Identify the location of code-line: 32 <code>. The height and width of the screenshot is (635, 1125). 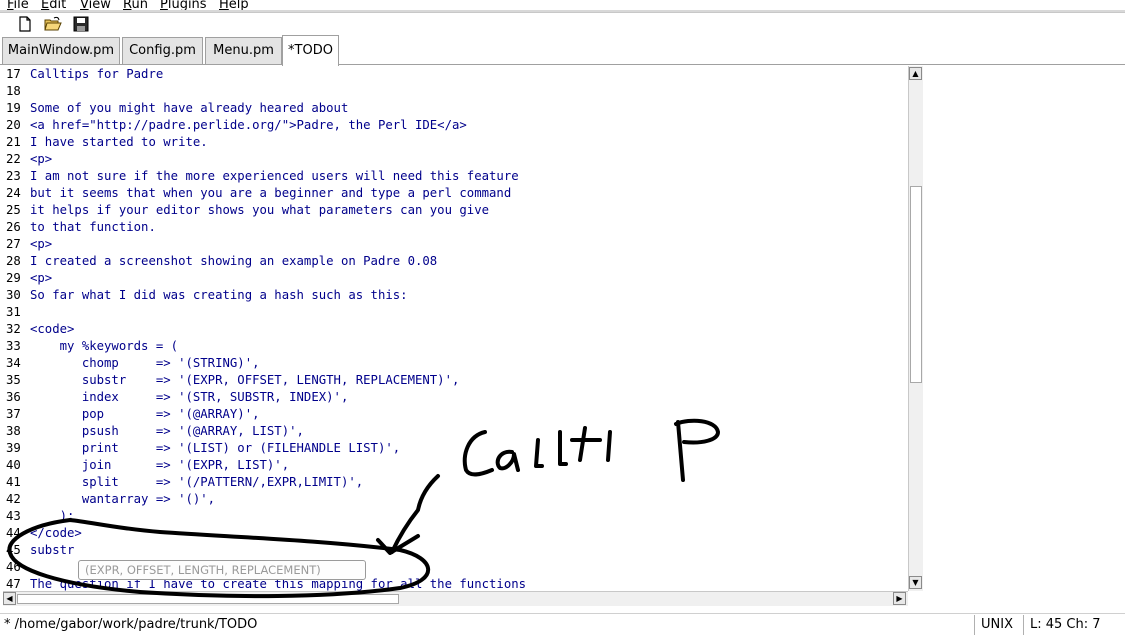
(40, 329).